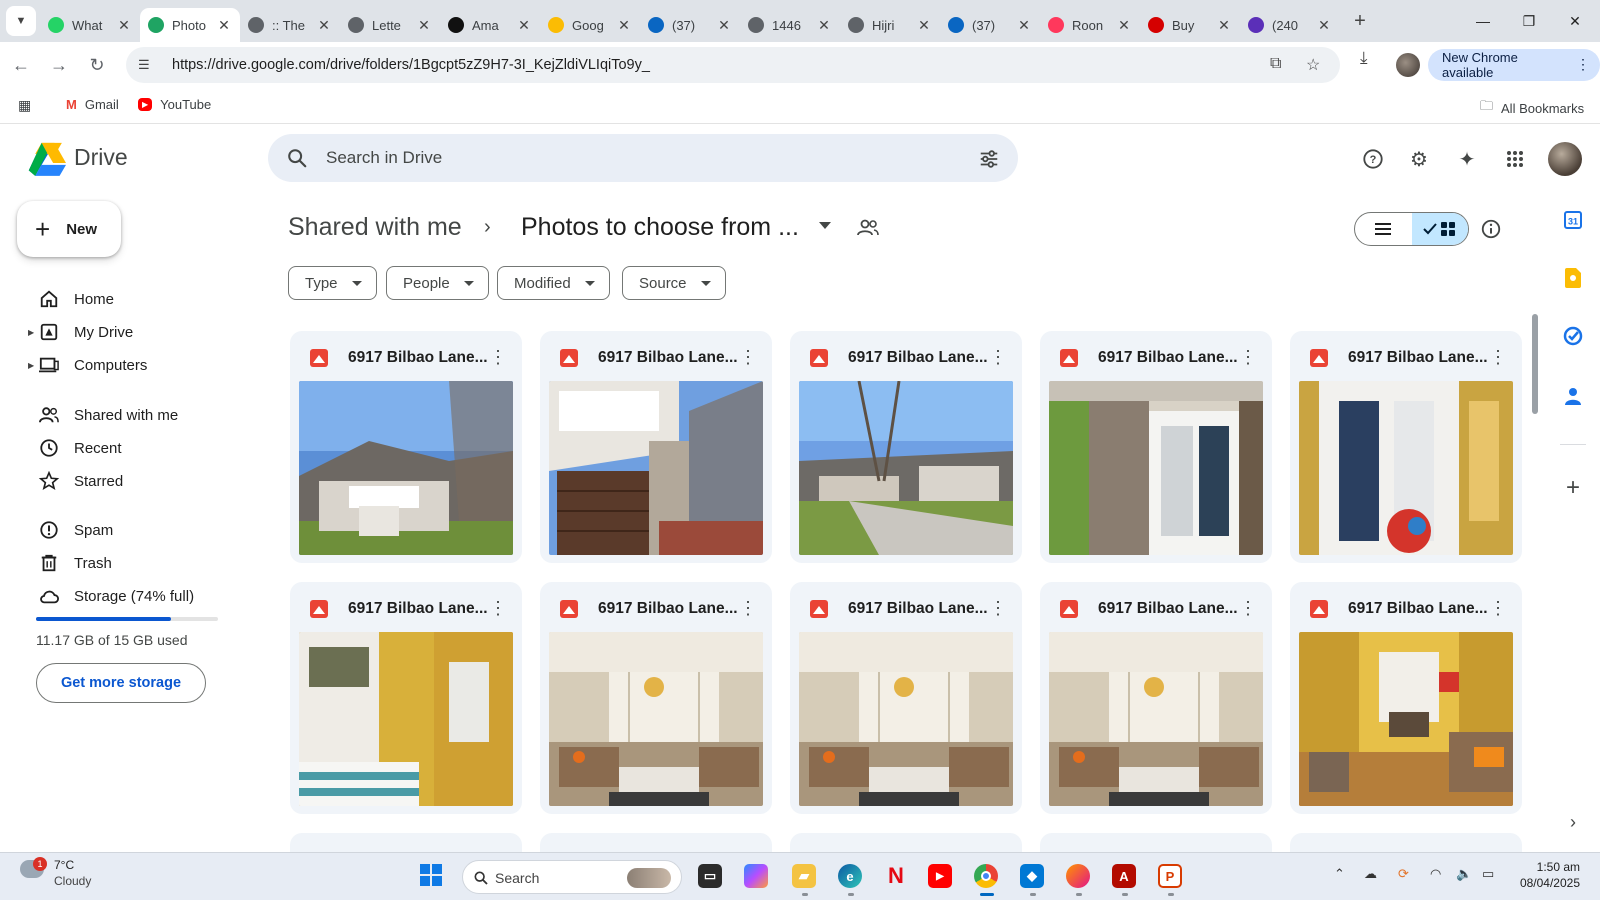 The height and width of the screenshot is (900, 1600). I want to click on list-view-button, so click(1383, 229).